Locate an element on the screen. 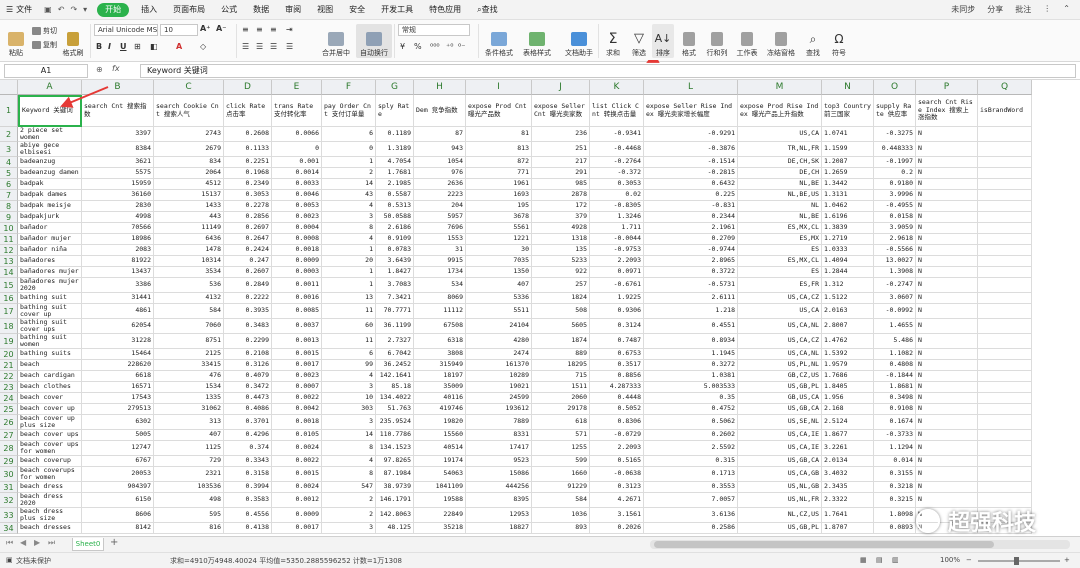  column-header: A is located at coordinates (50, 87).